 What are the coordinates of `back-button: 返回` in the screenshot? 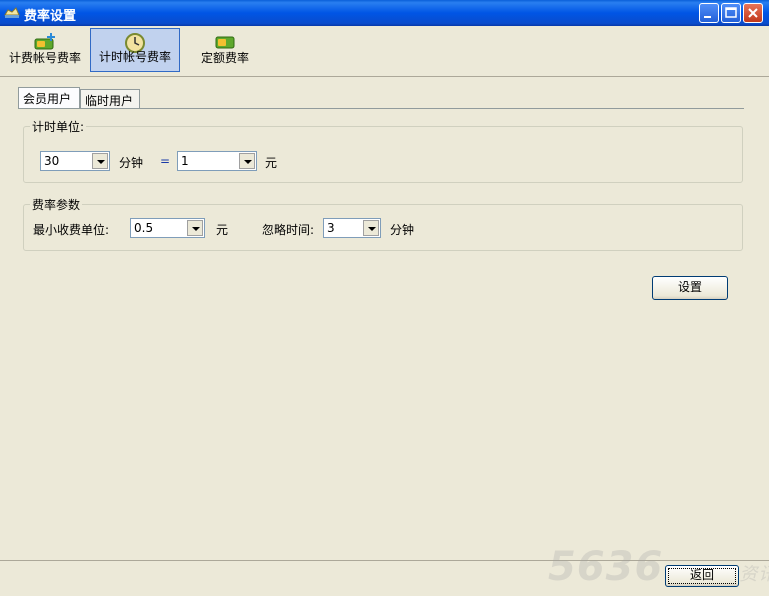 It's located at (702, 576).